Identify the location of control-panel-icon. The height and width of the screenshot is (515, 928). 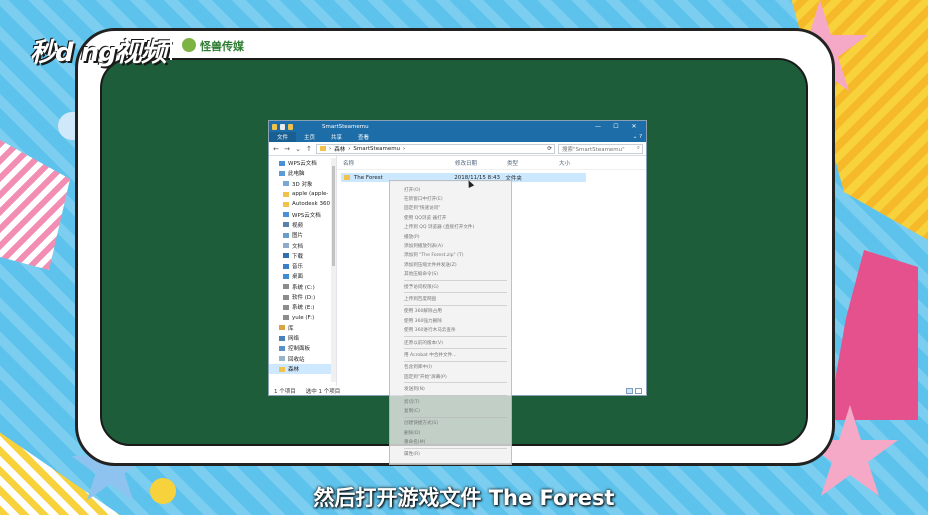
(282, 348).